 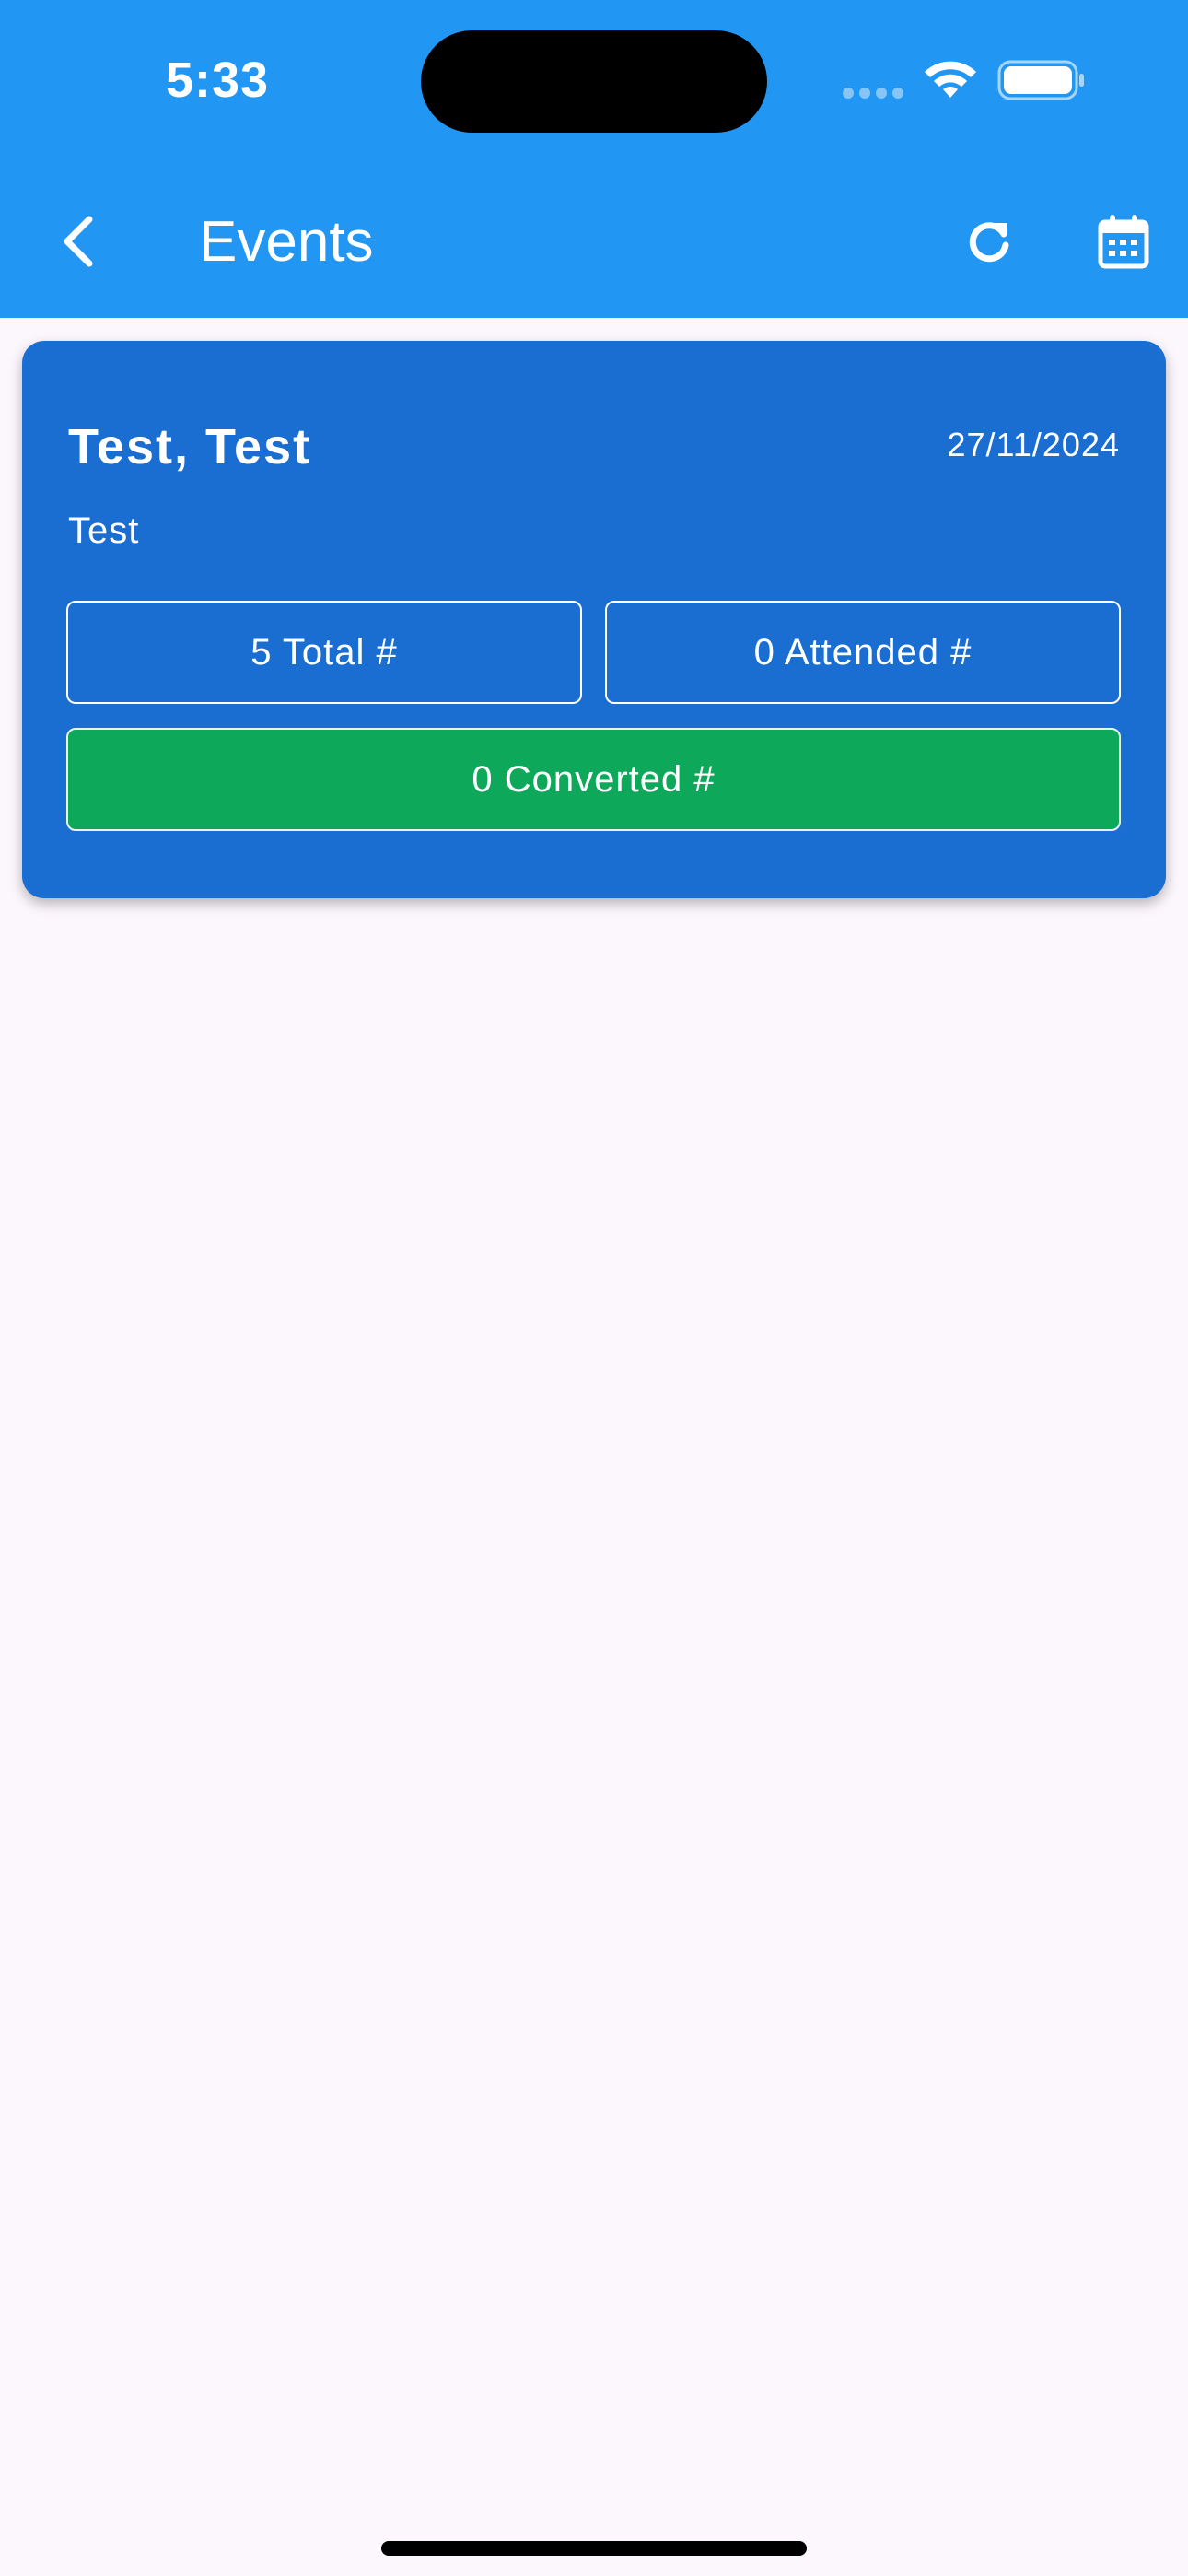 What do you see at coordinates (594, 81) in the screenshot?
I see `dynamic-island` at bounding box center [594, 81].